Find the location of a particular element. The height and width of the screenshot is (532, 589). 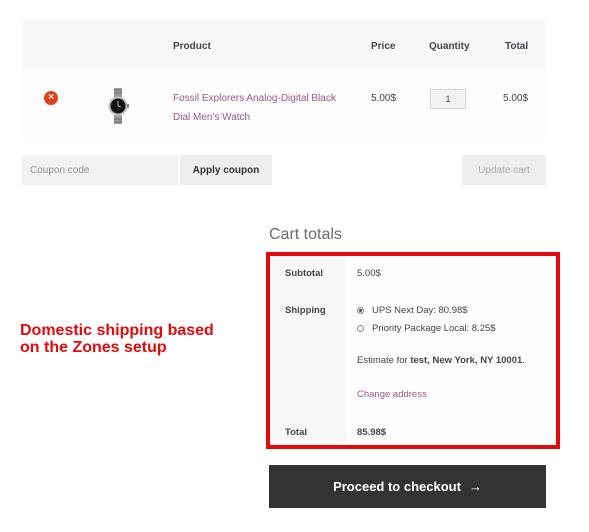

product-thumbnail is located at coordinates (118, 106).